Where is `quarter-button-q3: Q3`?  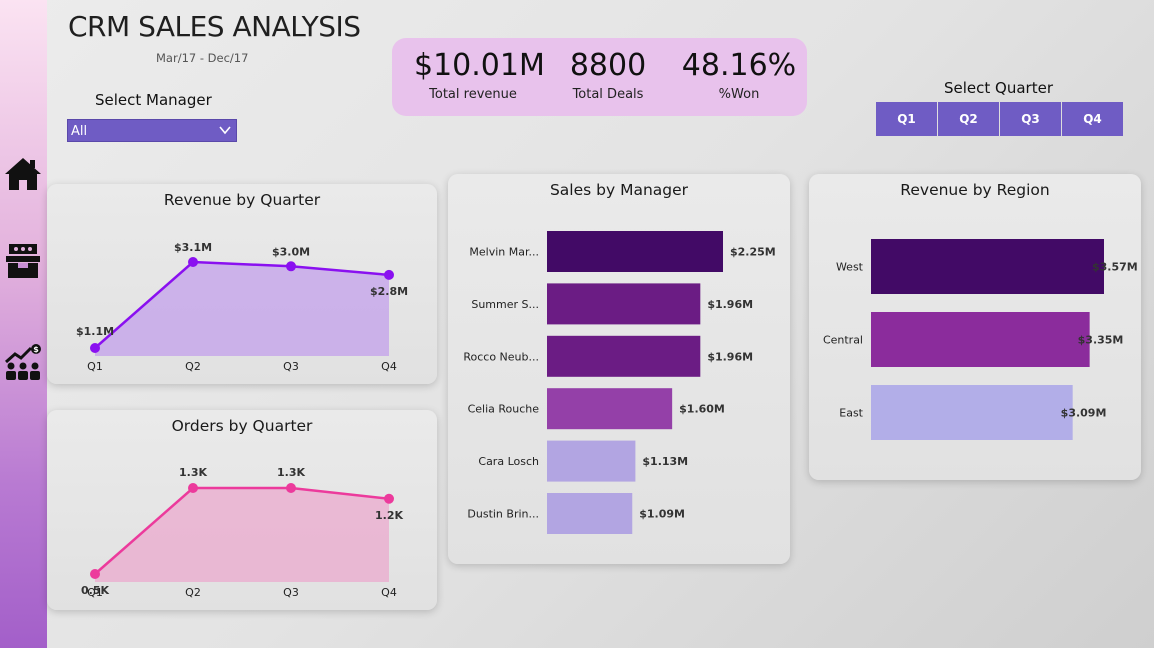
quarter-button-q3: Q3 is located at coordinates (1030, 119).